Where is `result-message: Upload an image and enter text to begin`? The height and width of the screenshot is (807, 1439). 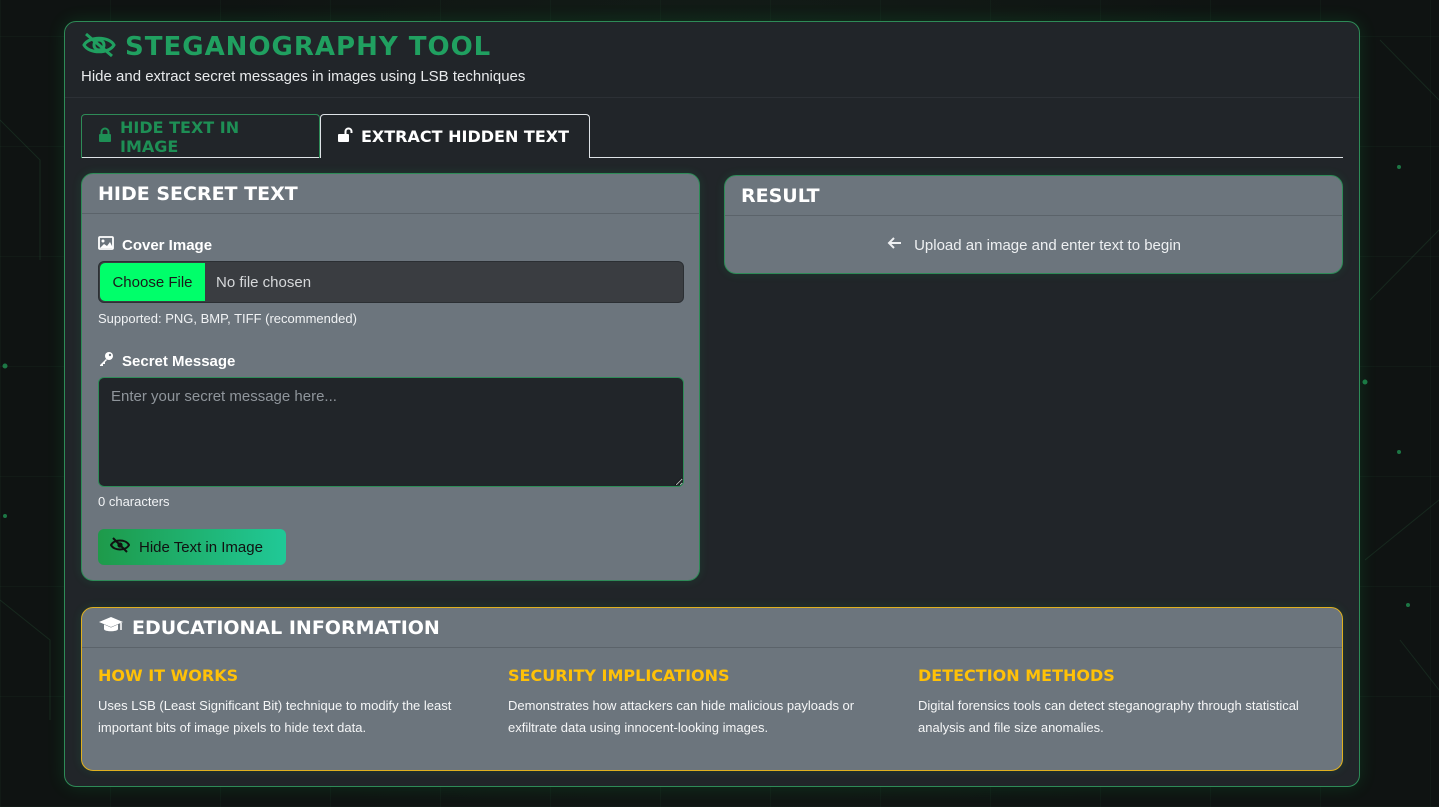
result-message: Upload an image and enter text to begin is located at coordinates (1047, 245).